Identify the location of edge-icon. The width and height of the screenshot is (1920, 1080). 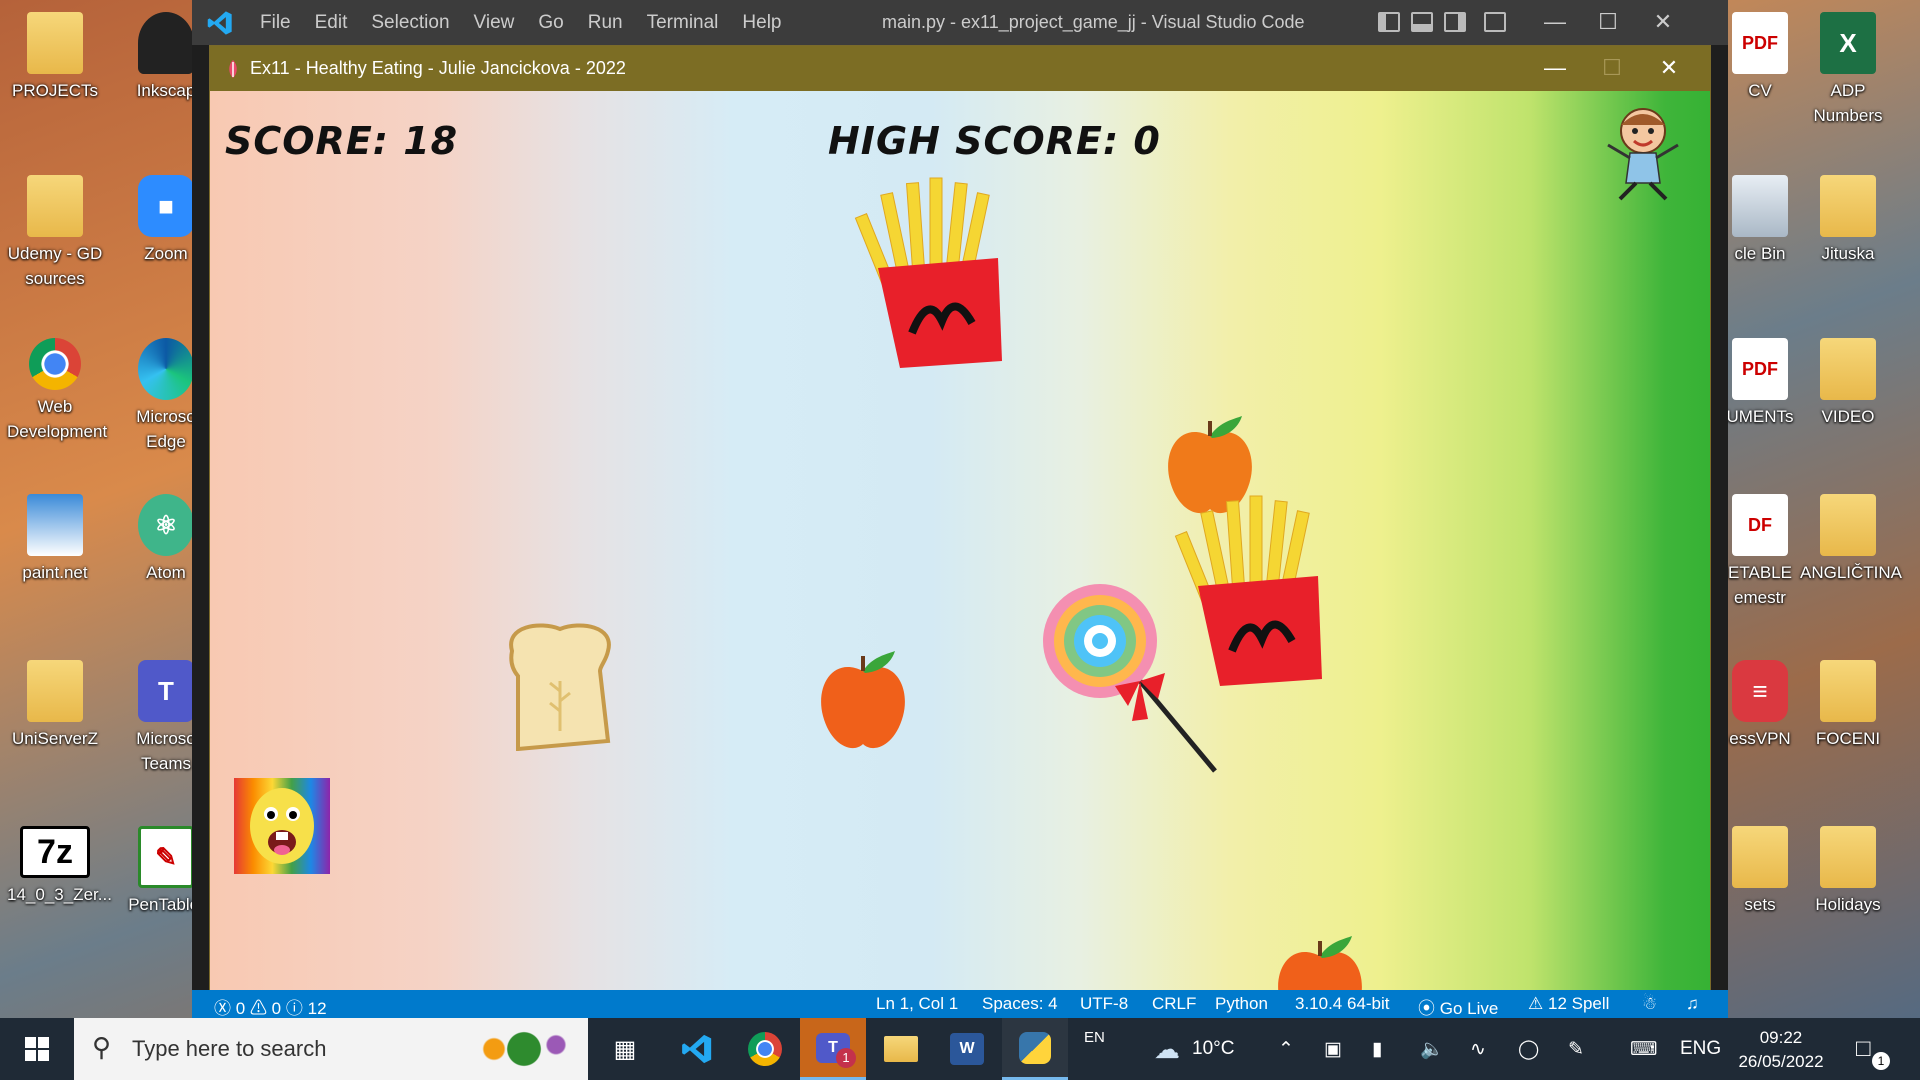
(166, 369).